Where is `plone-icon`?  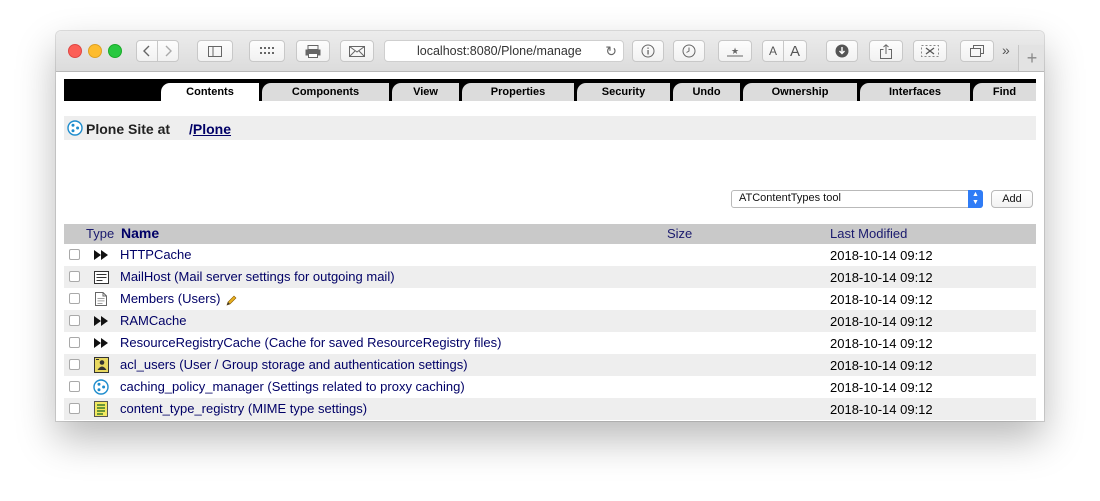
plone-icon is located at coordinates (101, 387).